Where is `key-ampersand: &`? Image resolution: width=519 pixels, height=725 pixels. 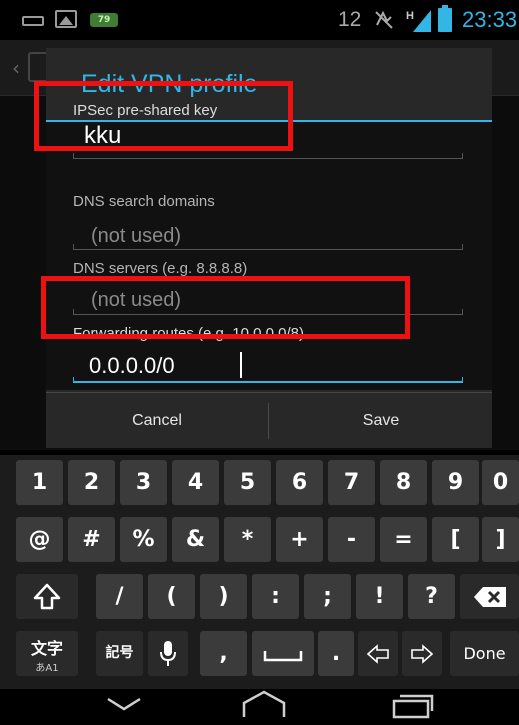
key-ampersand: & is located at coordinates (195, 539).